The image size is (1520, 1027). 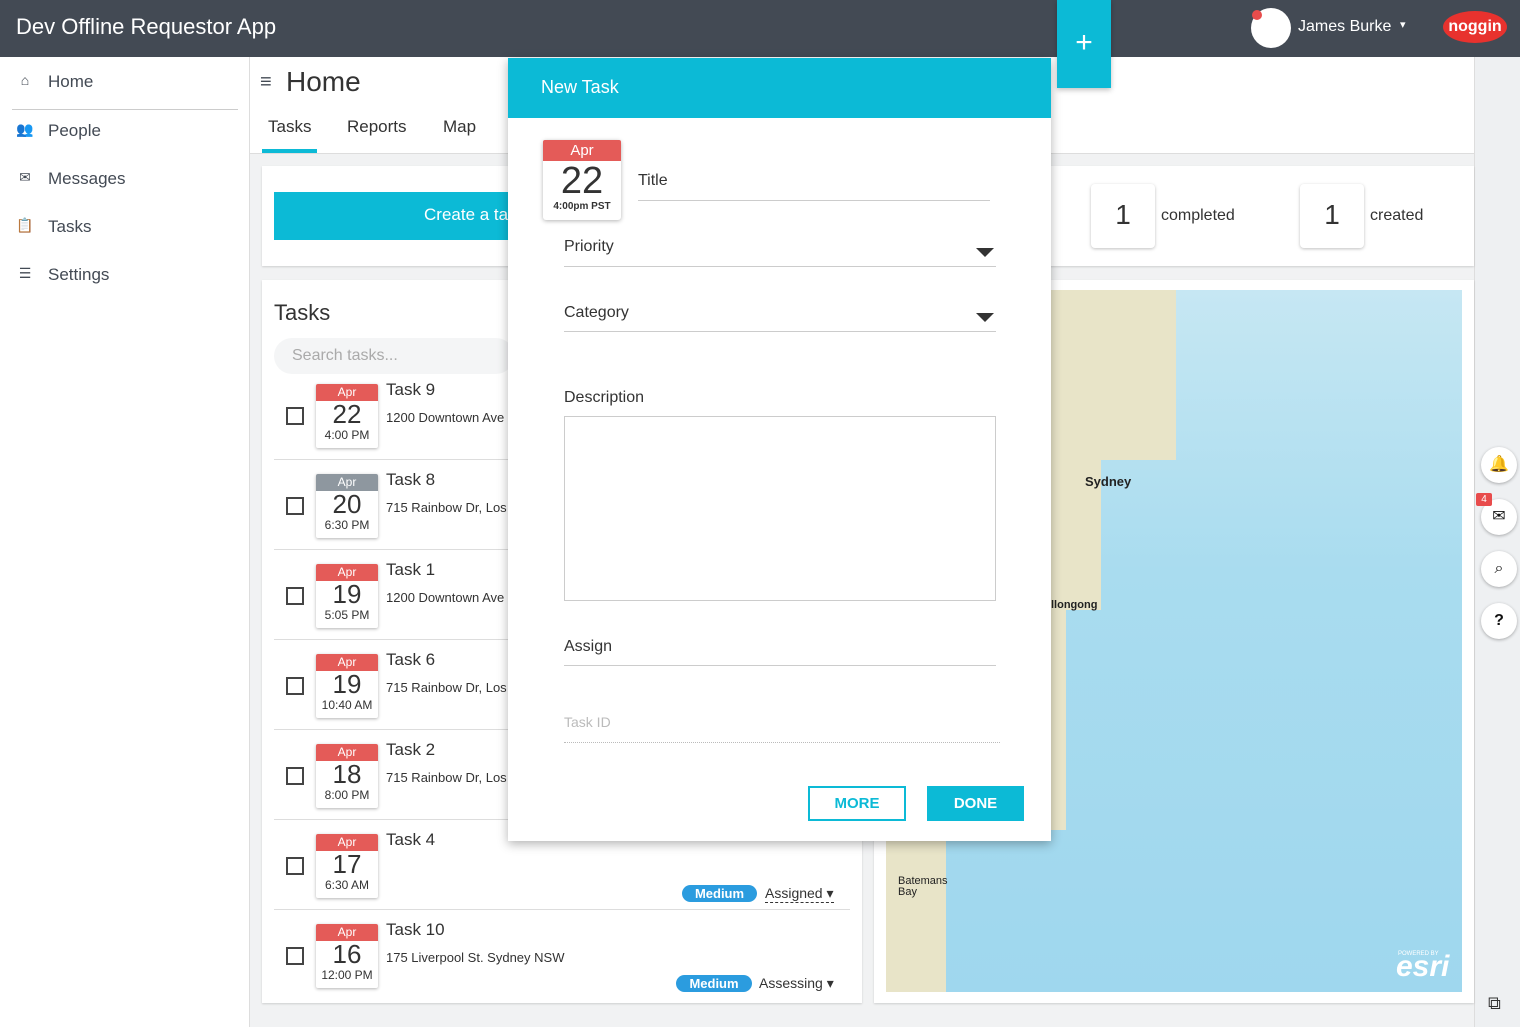 I want to click on category-label: Category, so click(x=596, y=312).